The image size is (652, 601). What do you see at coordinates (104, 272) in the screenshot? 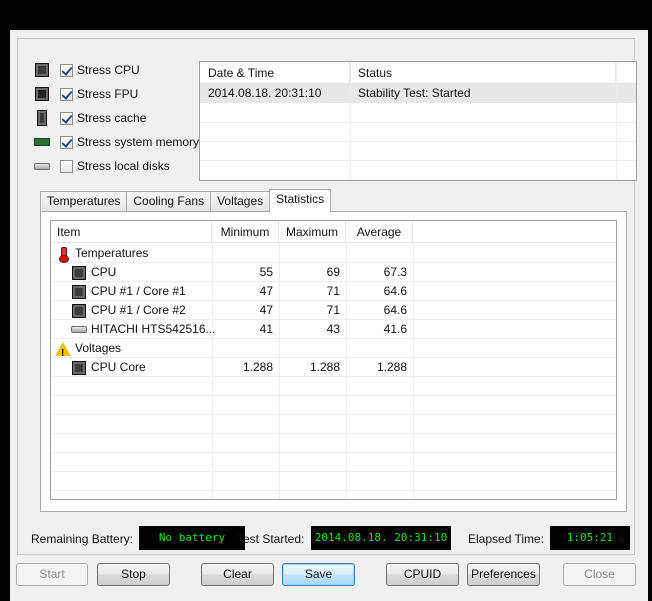
I see `row-item: CPU` at bounding box center [104, 272].